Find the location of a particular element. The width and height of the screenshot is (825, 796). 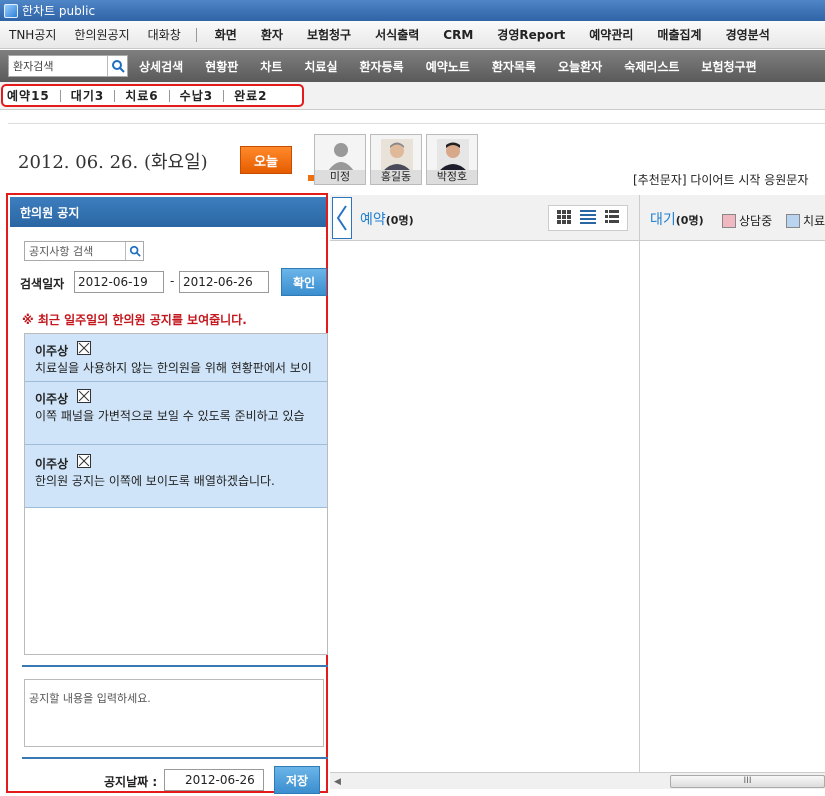

waiting-title-text: 대기 is located at coordinates (663, 220).